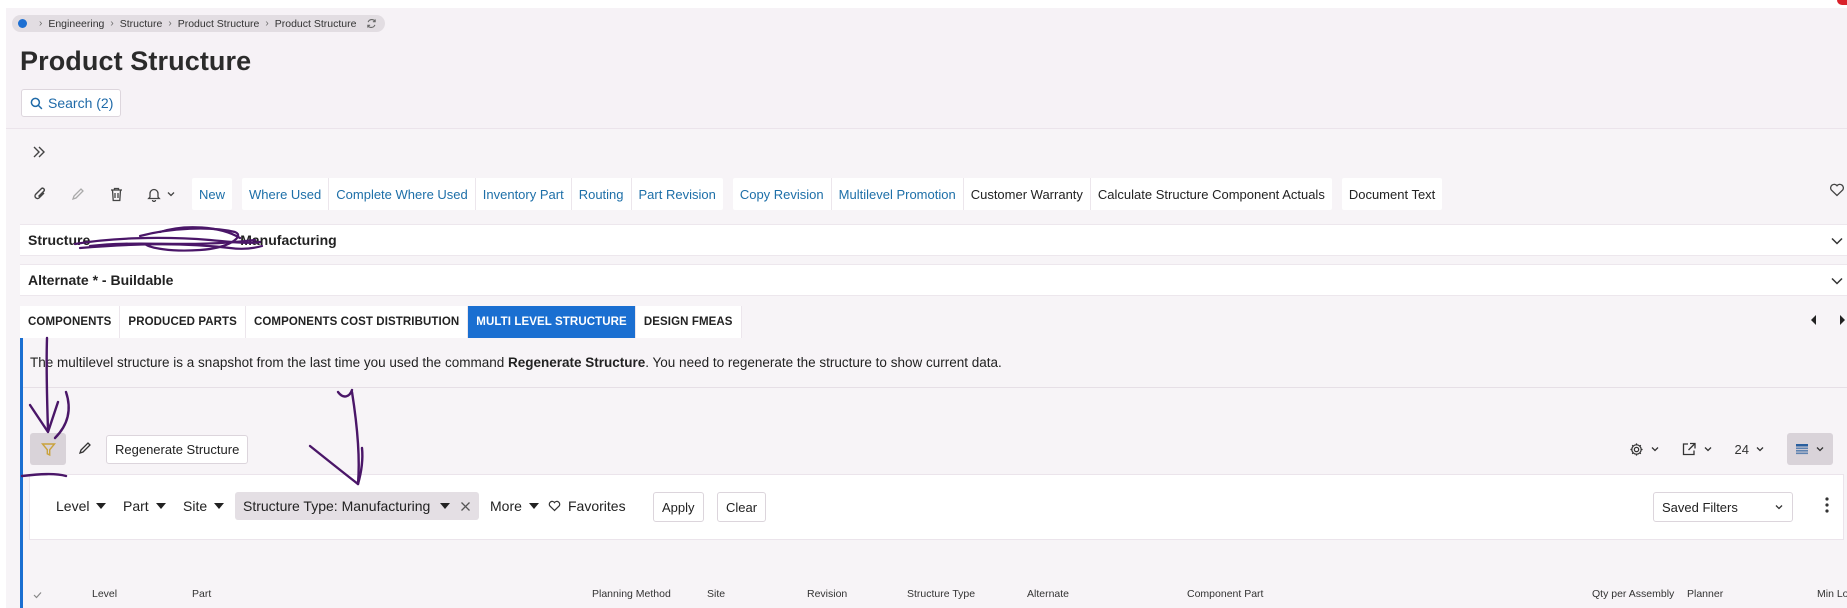 The width and height of the screenshot is (1847, 608). Describe the element at coordinates (1211, 194) in the screenshot. I see `calculate-structure-component-actuals-button: Calculate Structure Component Actuals` at that location.